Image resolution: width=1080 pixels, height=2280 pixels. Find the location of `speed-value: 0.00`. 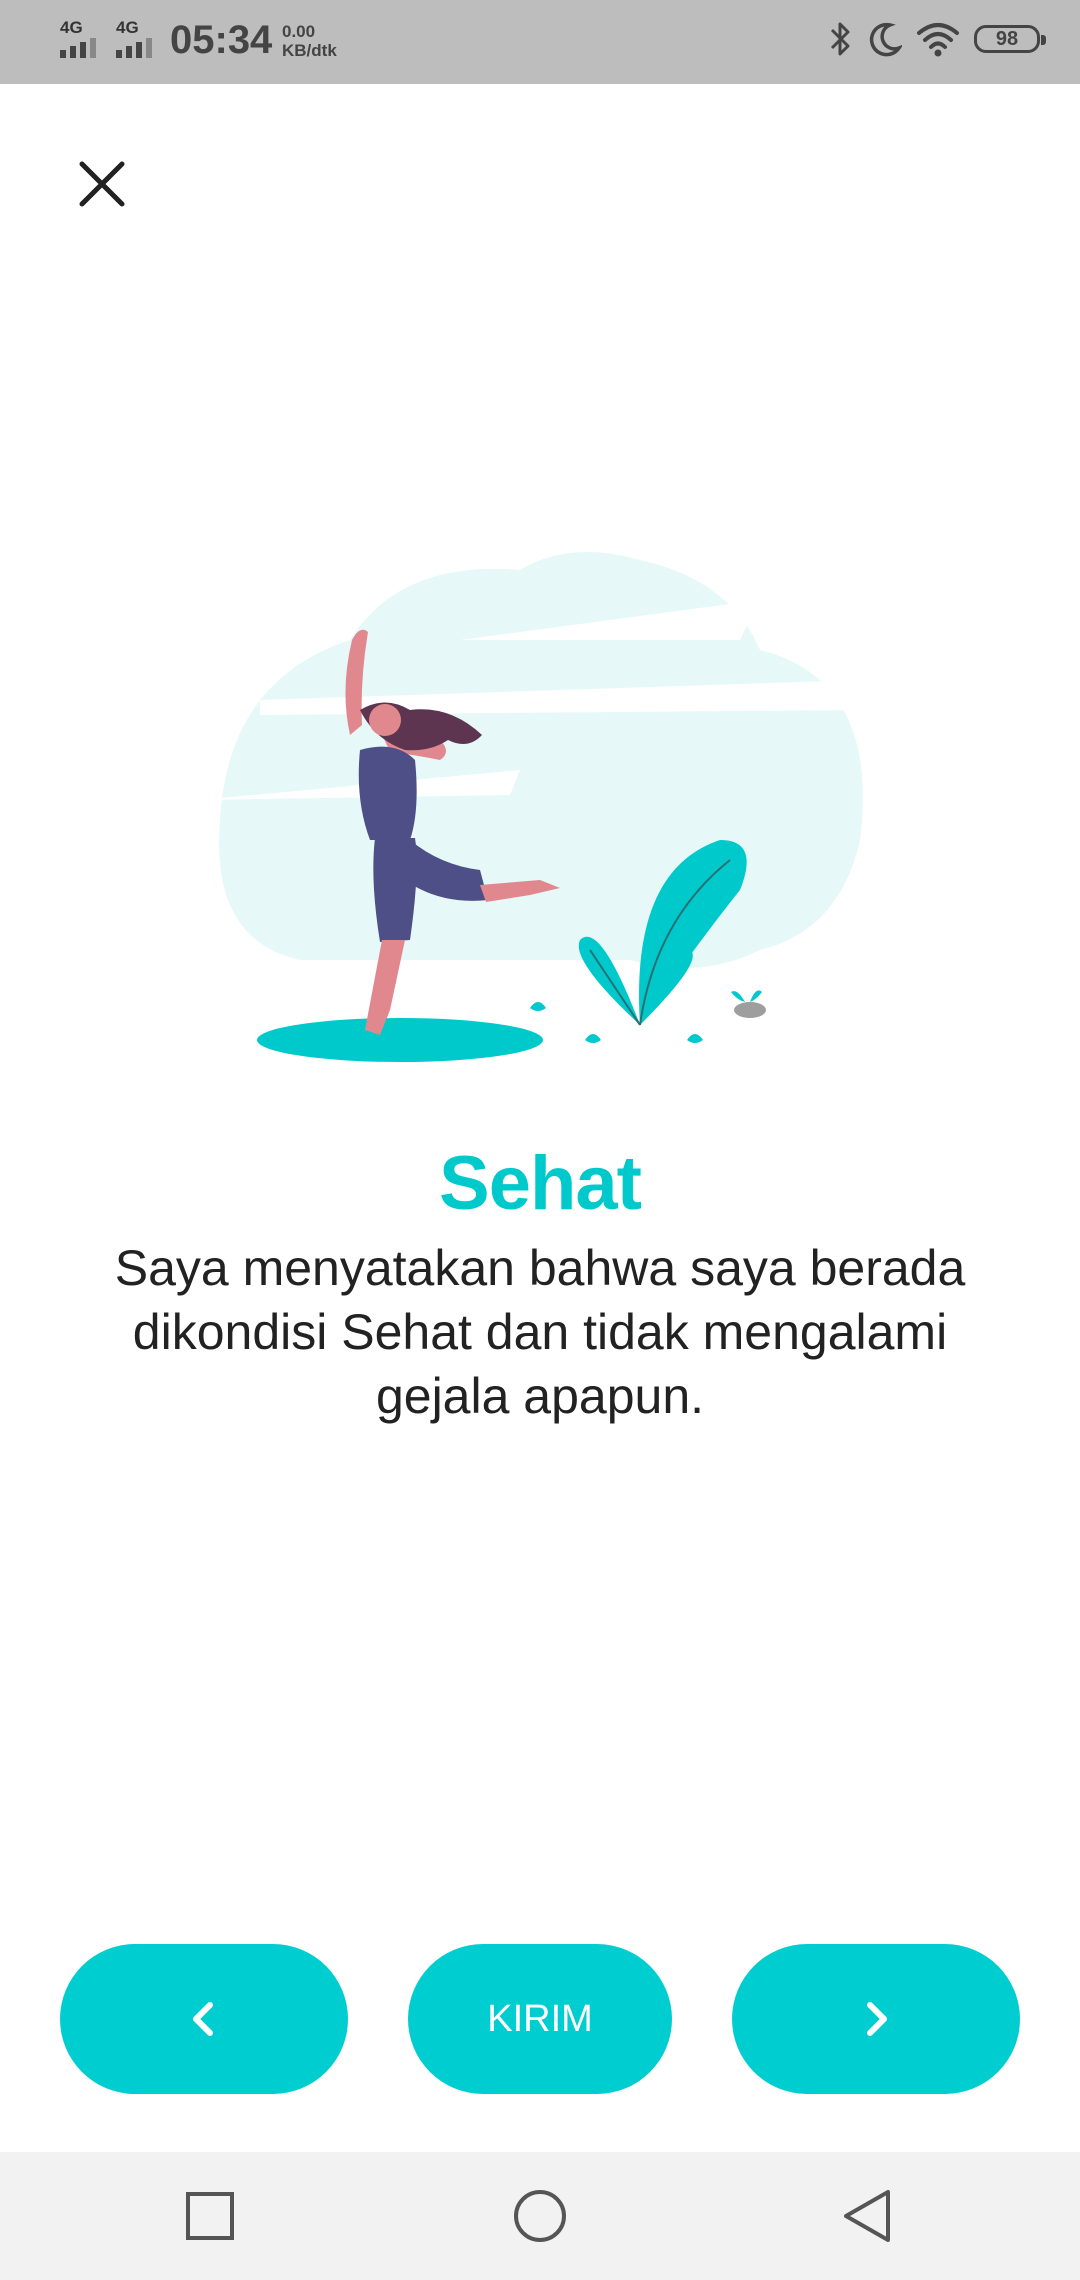

speed-value: 0.00 is located at coordinates (299, 31).